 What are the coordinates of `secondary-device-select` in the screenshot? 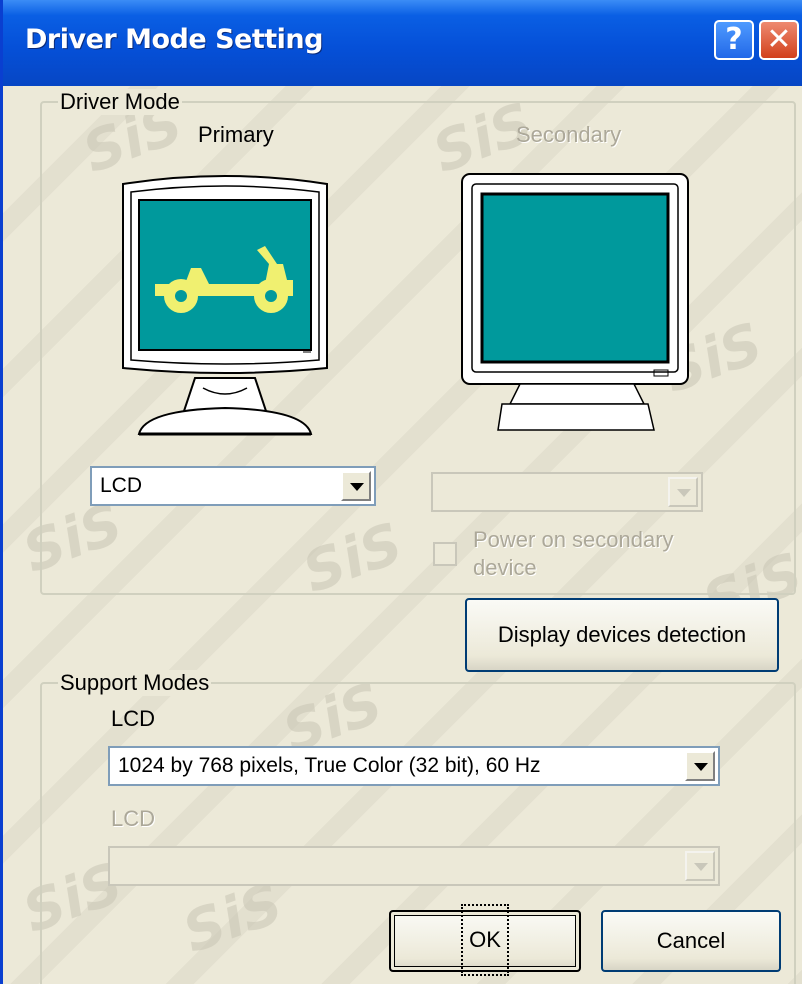 It's located at (567, 492).